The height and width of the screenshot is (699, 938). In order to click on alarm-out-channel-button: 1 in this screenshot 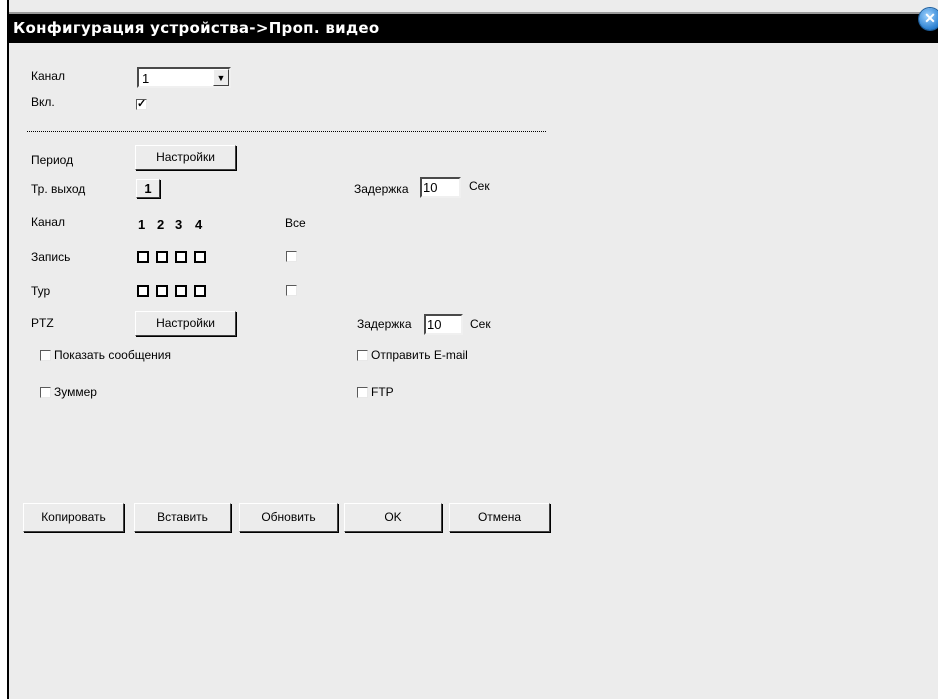, I will do `click(148, 188)`.